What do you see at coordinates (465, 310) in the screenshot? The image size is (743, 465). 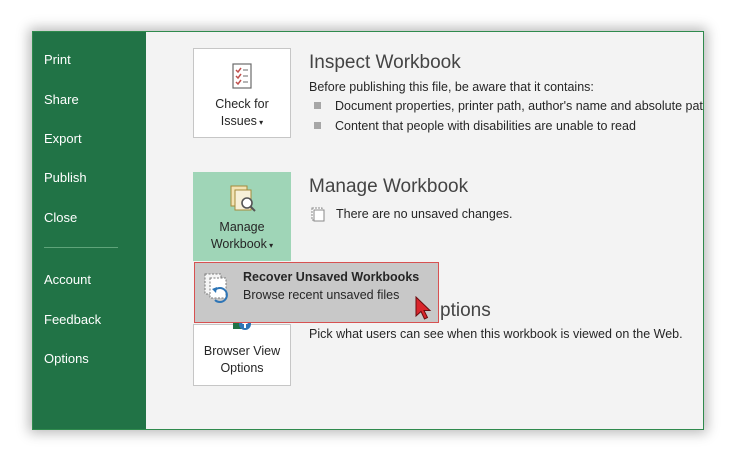 I see `browser-view-options-title: ptions` at bounding box center [465, 310].